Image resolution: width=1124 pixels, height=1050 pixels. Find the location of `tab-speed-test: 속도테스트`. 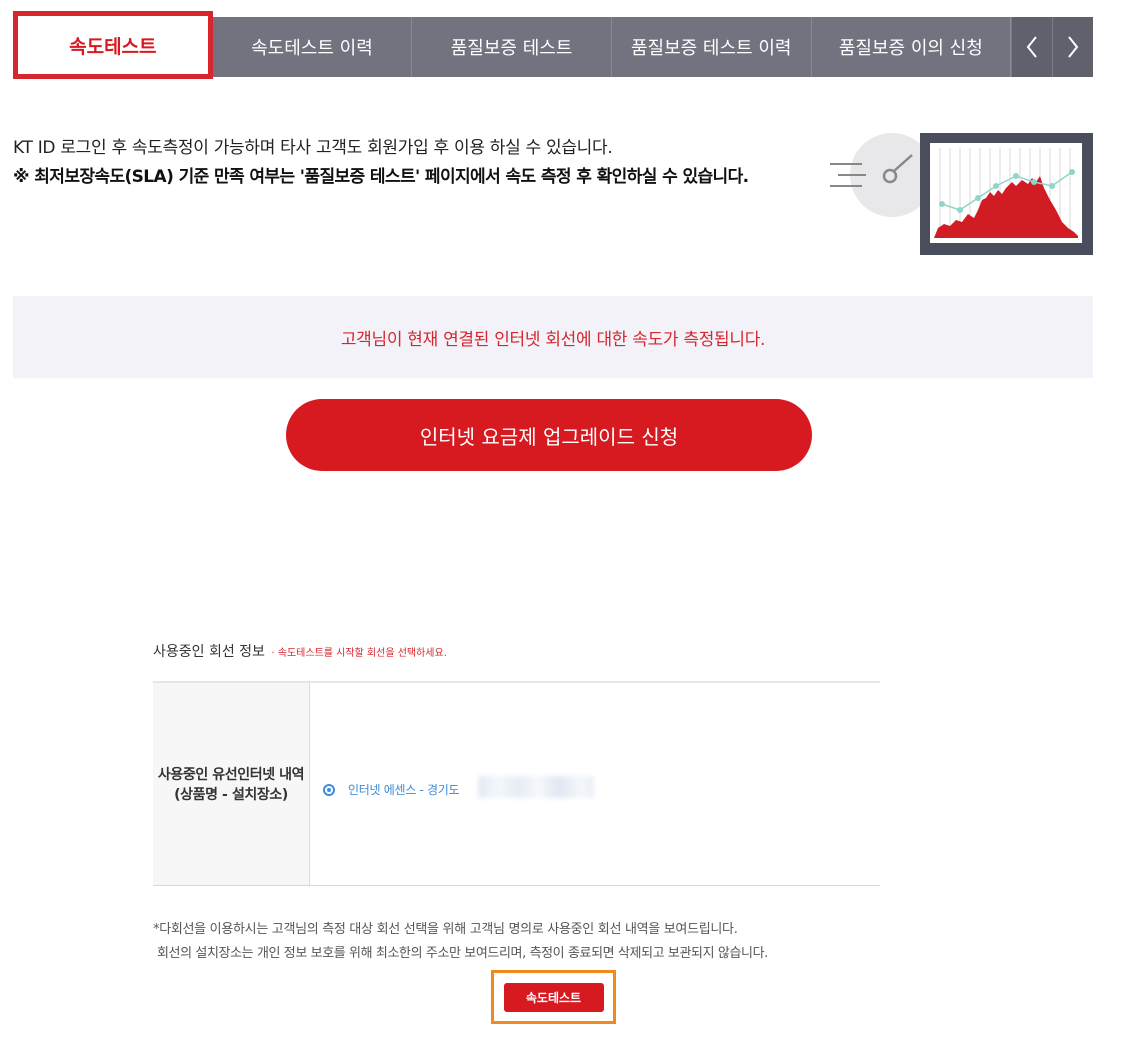

tab-speed-test: 속도테스트 is located at coordinates (113, 45).